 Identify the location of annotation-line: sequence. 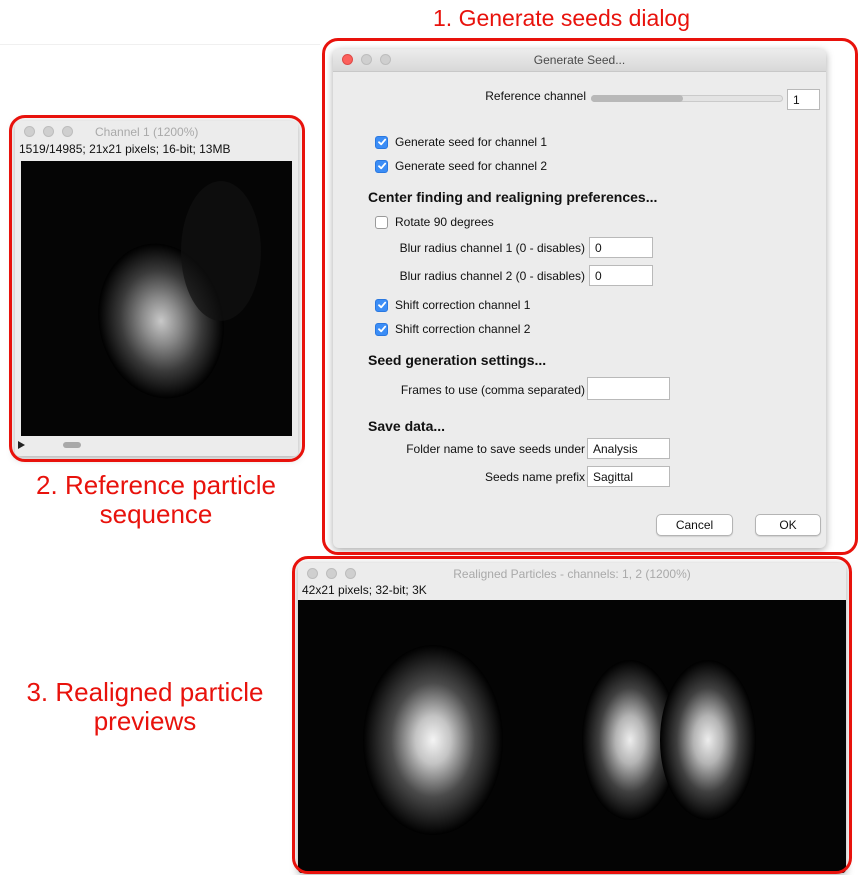
(156, 514).